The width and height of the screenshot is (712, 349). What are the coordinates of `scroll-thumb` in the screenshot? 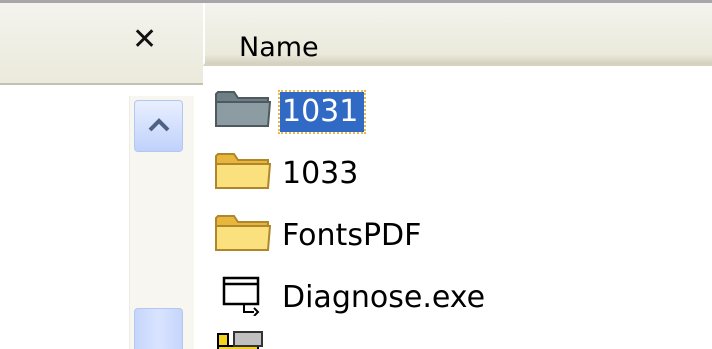 It's located at (158, 328).